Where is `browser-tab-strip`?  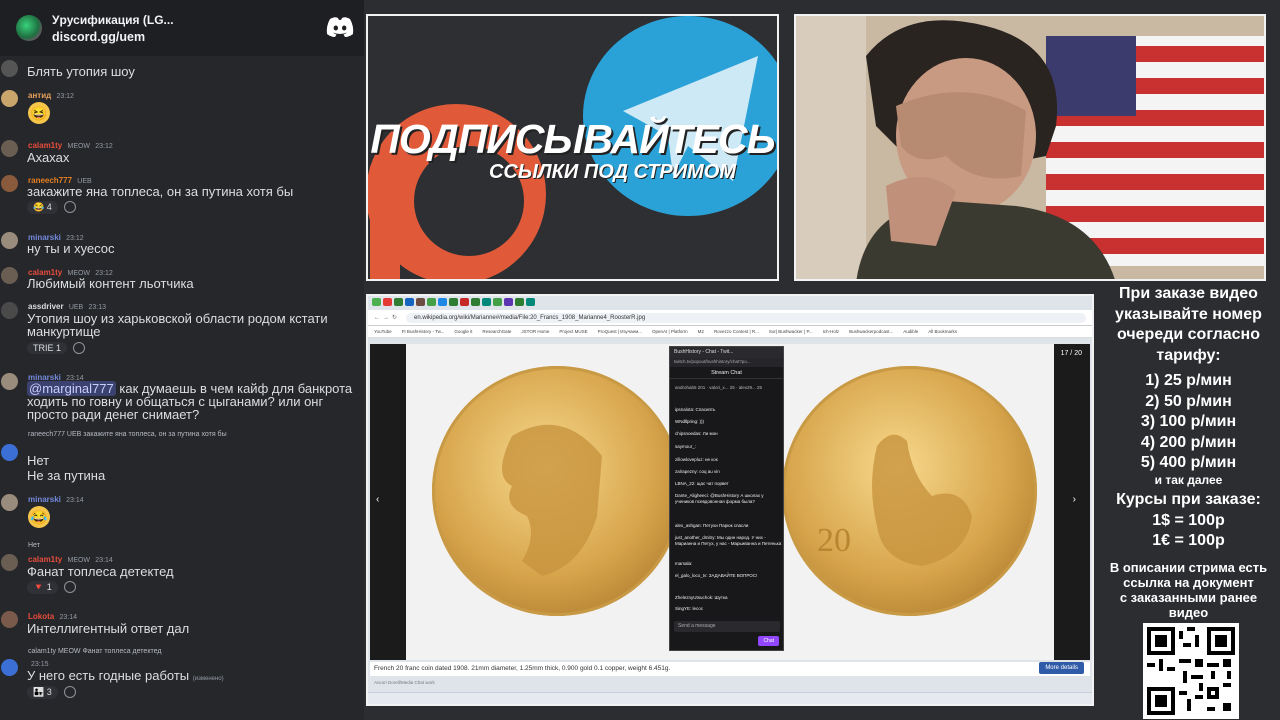
browser-tab-strip is located at coordinates (730, 303).